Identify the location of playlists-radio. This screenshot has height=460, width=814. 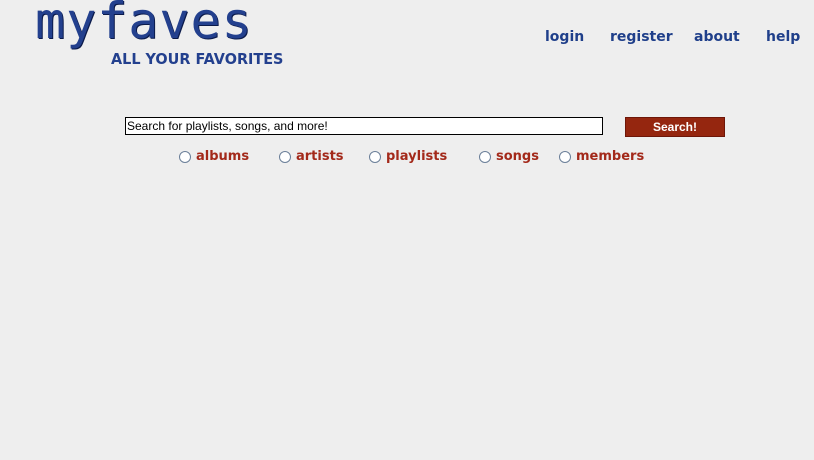
(375, 157).